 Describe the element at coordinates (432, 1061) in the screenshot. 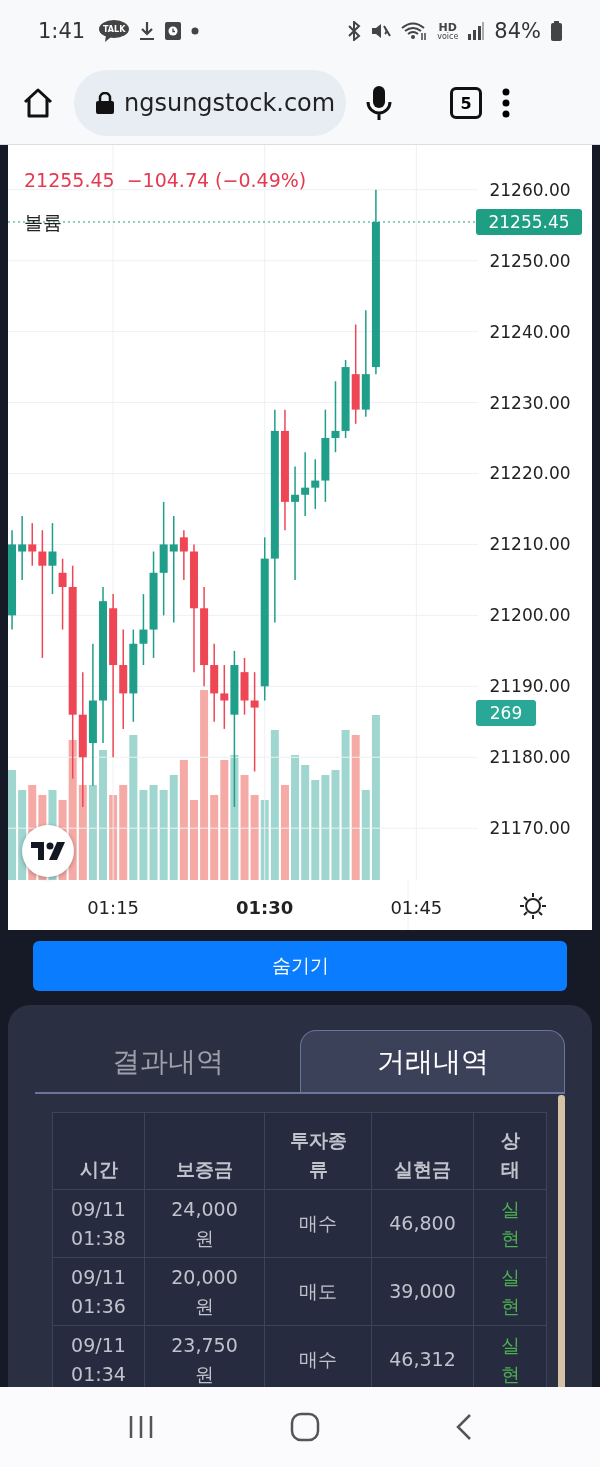

I see `tab: 거래내역` at that location.